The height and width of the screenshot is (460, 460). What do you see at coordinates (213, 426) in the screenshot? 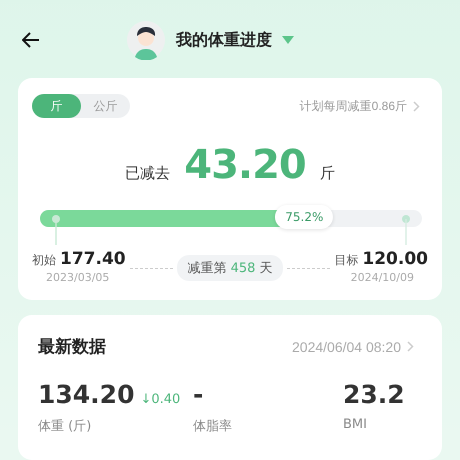
I see `metric-label: 体脂率` at bounding box center [213, 426].